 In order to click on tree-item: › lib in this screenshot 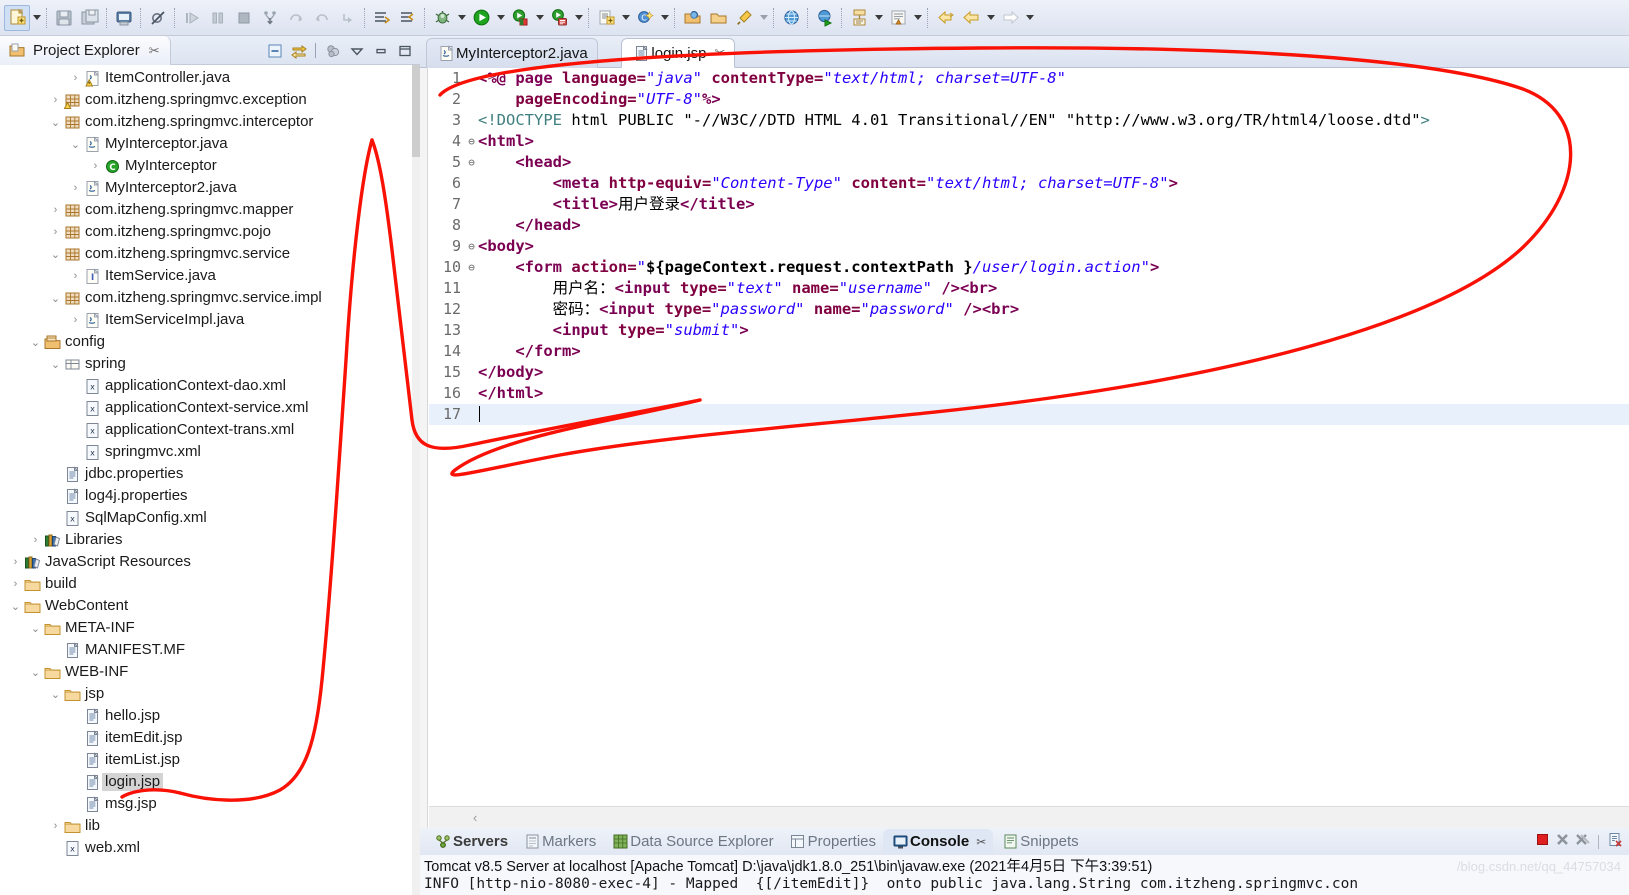, I will do `click(206, 826)`.